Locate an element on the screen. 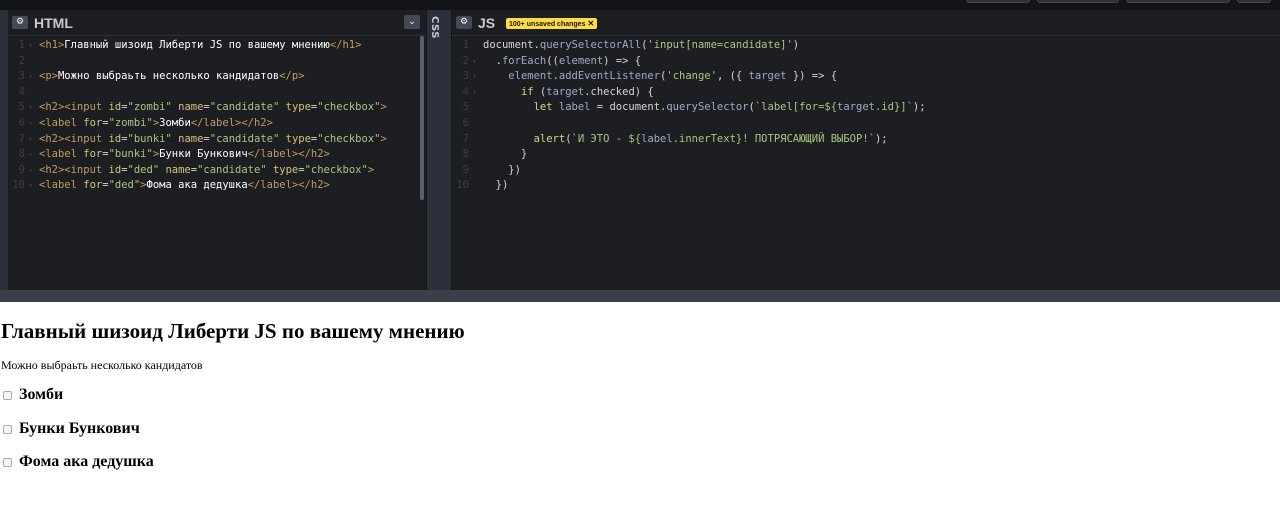 The height and width of the screenshot is (526, 1280). vertical-scrollbar is located at coordinates (422, 118).